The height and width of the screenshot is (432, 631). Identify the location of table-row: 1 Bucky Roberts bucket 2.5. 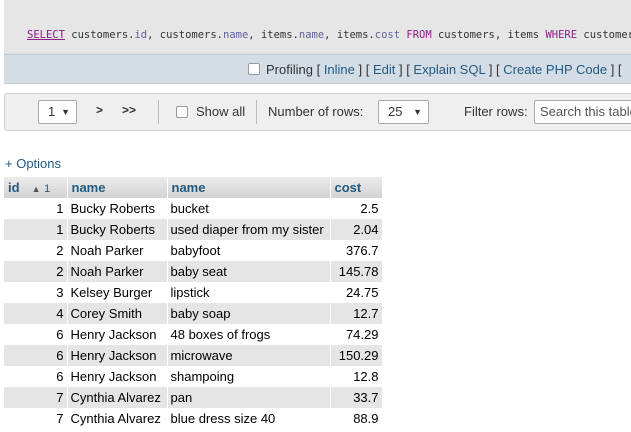
(193, 208).